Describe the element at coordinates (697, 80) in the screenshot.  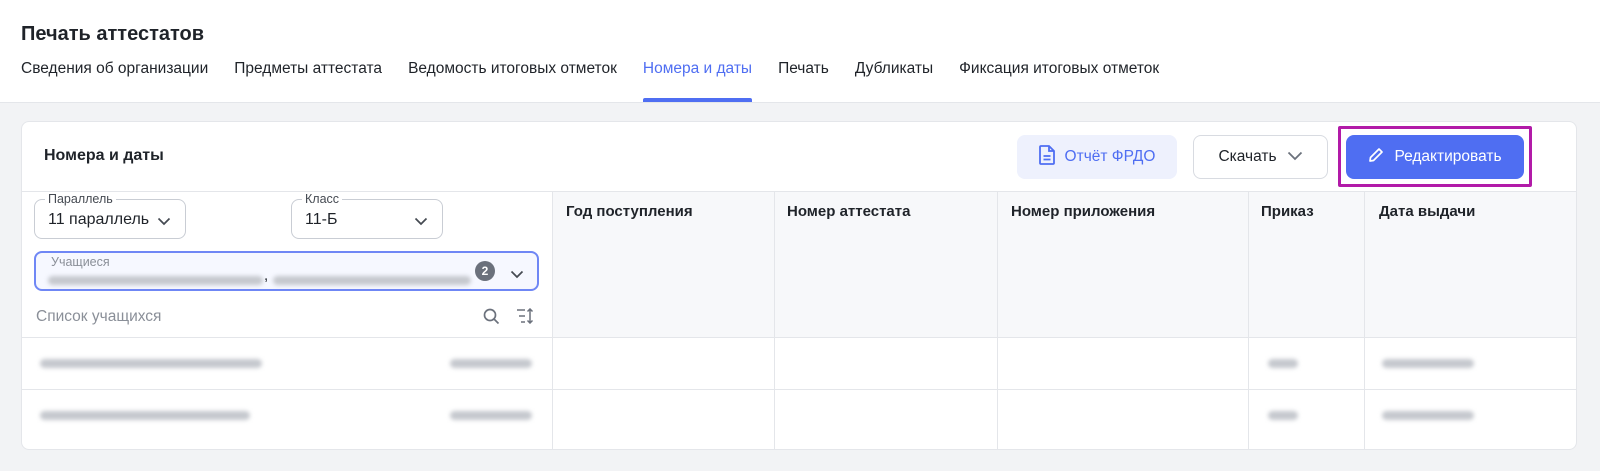
I see `tab-numbers-dates: Номера и даты` at that location.